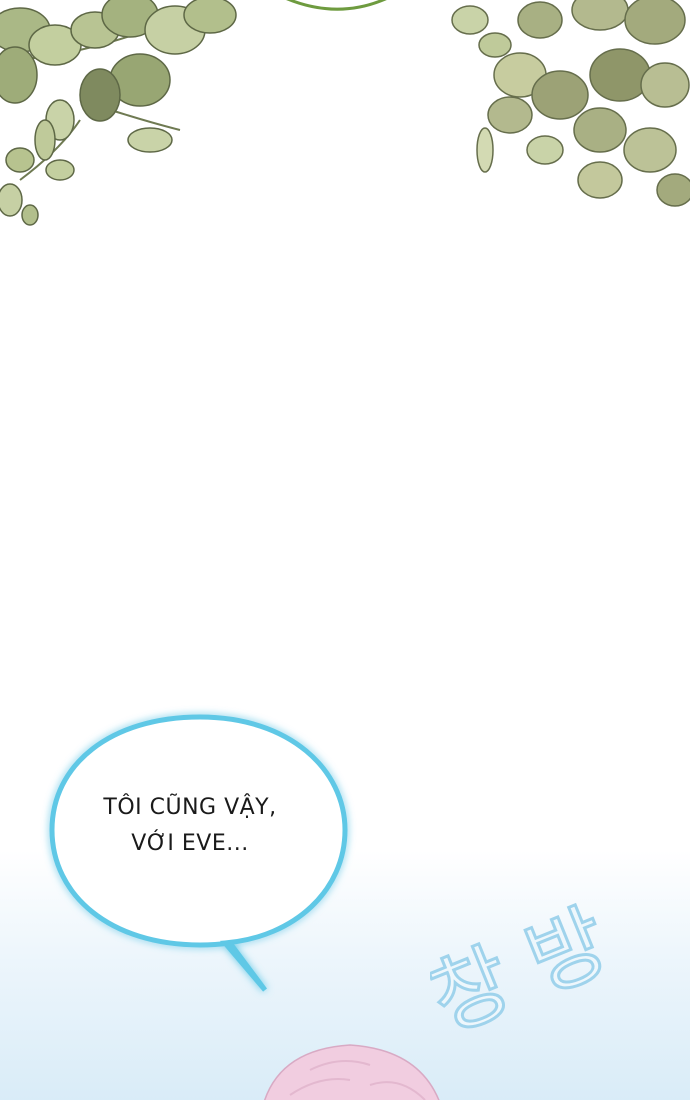 The height and width of the screenshot is (1100, 690). Describe the element at coordinates (190, 807) in the screenshot. I see `dialogue-line-1: TÔI CŨNG VẬY,` at that location.